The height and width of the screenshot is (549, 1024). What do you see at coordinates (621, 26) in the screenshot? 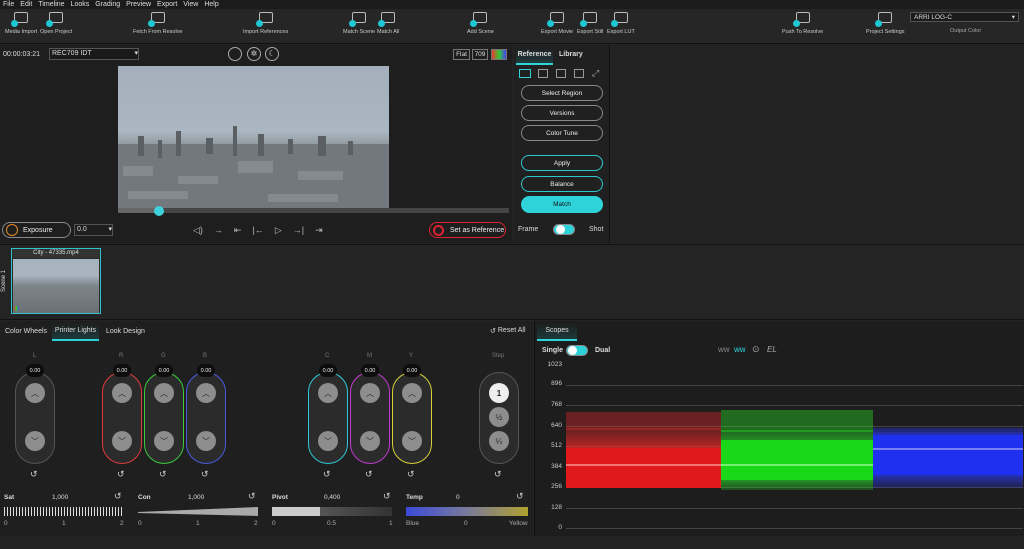
I see `export-lut-button: Export LUT` at bounding box center [621, 26].